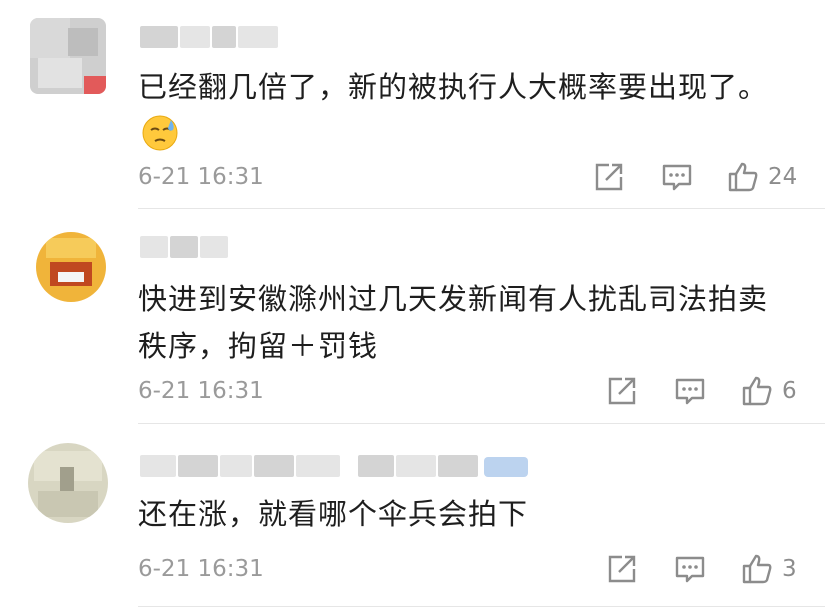 The height and width of the screenshot is (608, 825). What do you see at coordinates (506, 467) in the screenshot?
I see `vip-badge` at bounding box center [506, 467].